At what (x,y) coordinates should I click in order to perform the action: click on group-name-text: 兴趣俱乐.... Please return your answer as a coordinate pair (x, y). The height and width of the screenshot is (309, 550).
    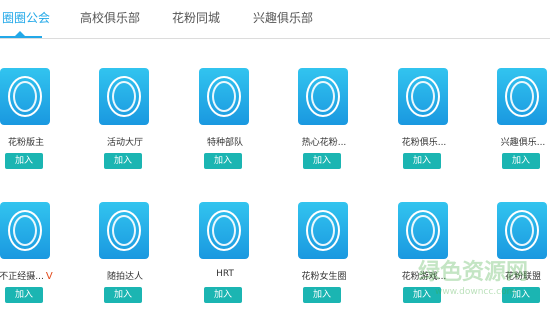
    Looking at the image, I should click on (523, 143).